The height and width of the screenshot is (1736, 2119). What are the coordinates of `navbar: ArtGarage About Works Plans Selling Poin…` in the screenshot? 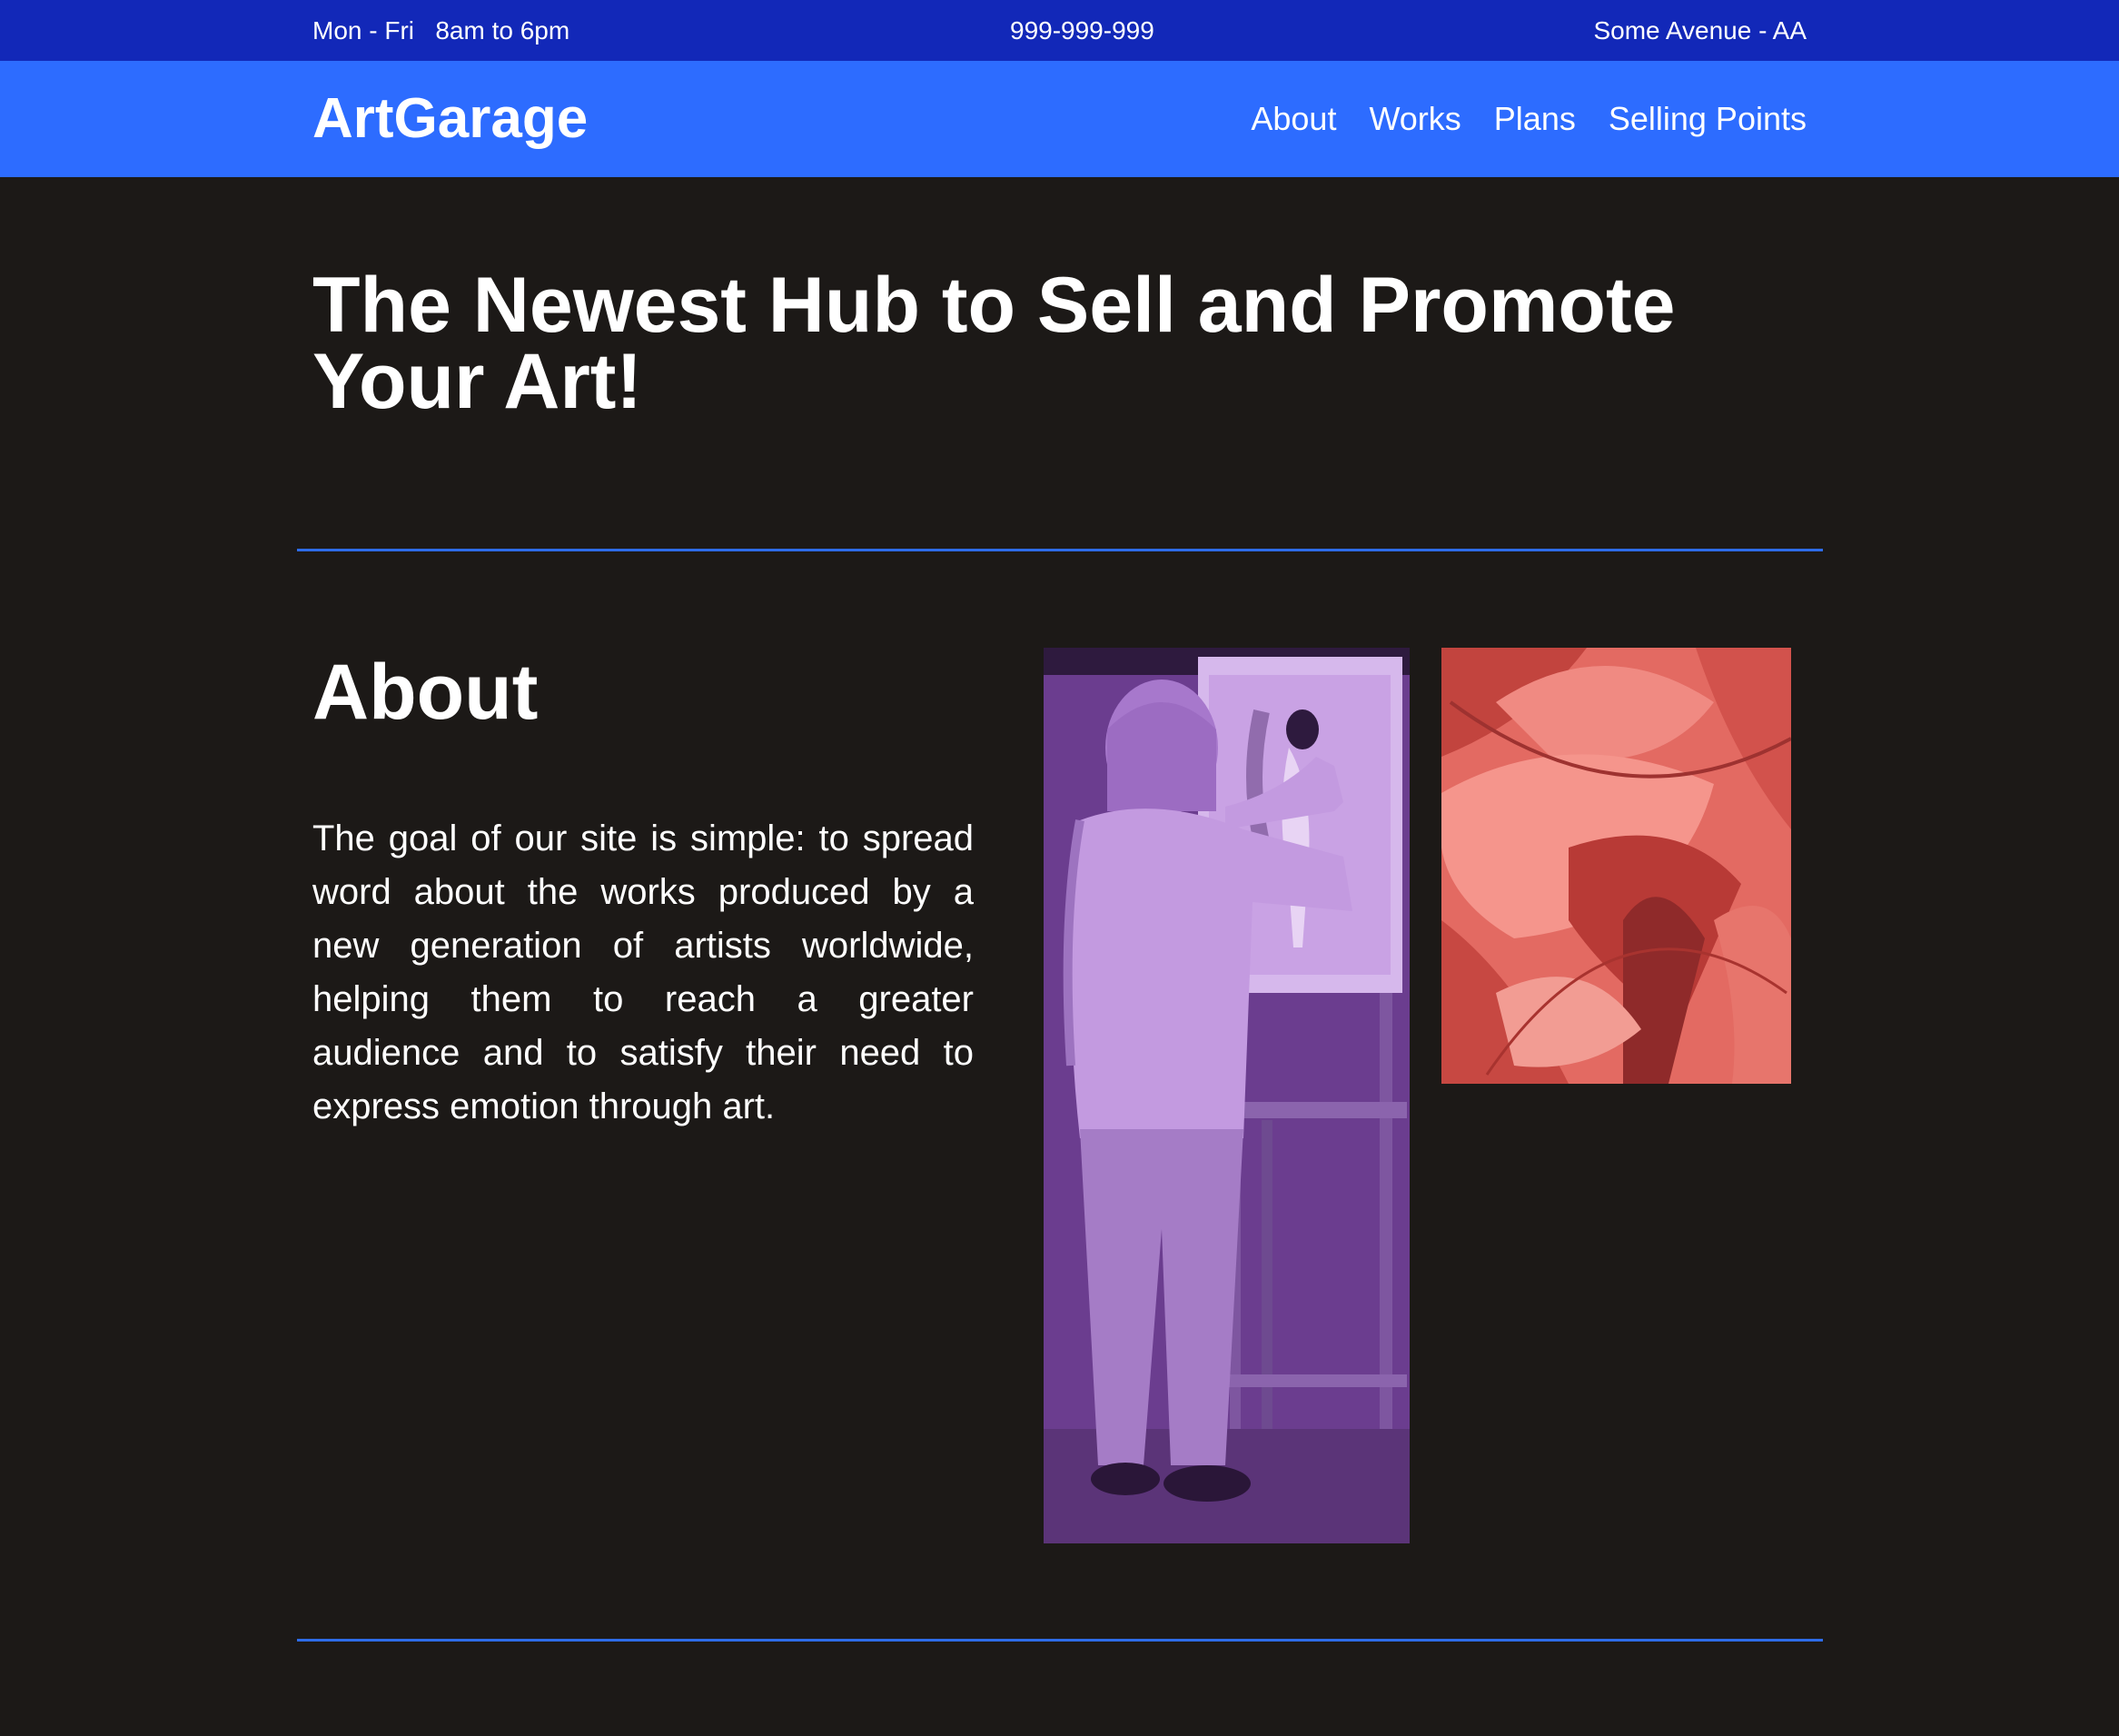 It's located at (1059, 119).